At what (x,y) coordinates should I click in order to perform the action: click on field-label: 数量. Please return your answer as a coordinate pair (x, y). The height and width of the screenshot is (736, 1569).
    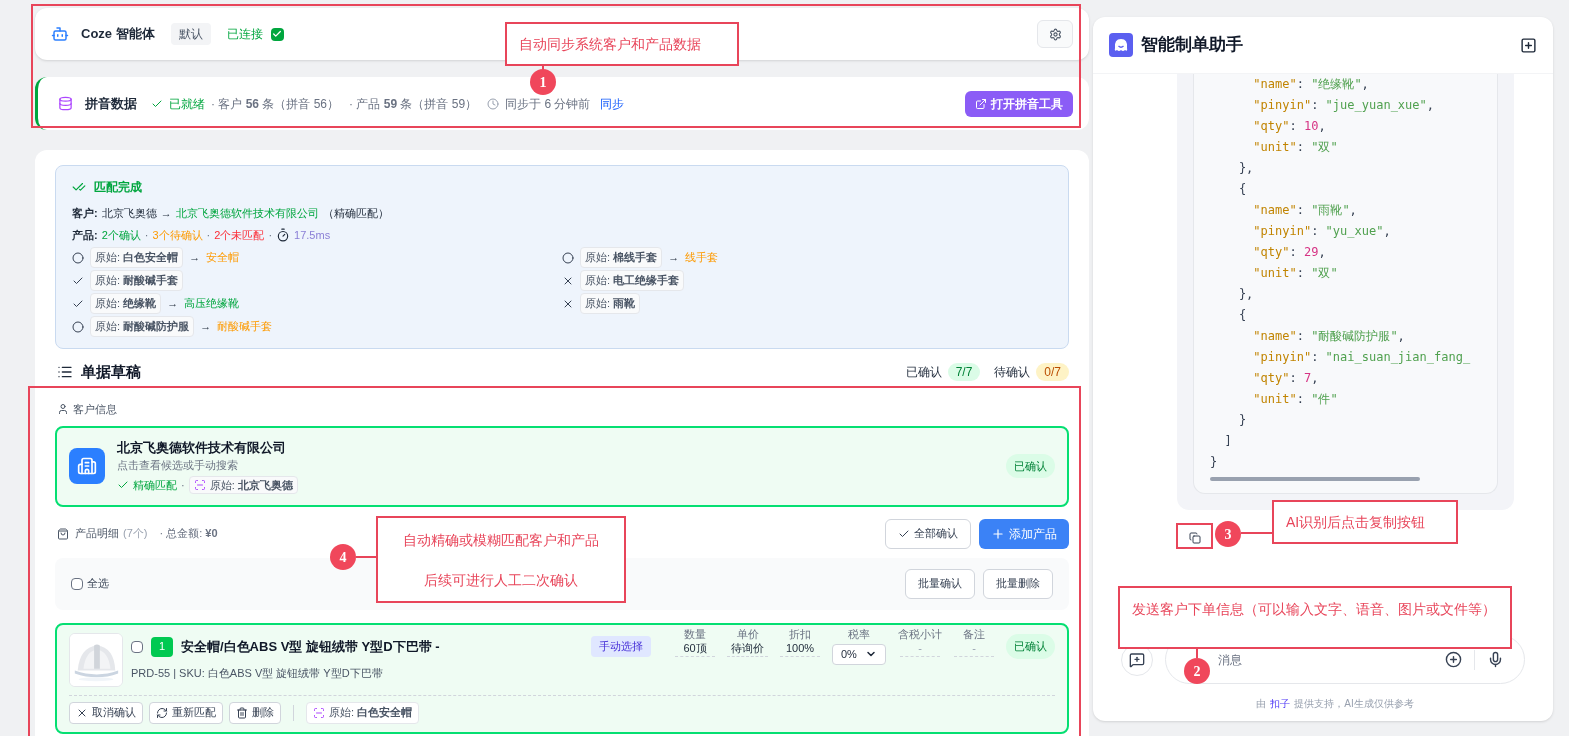
    Looking at the image, I should click on (695, 635).